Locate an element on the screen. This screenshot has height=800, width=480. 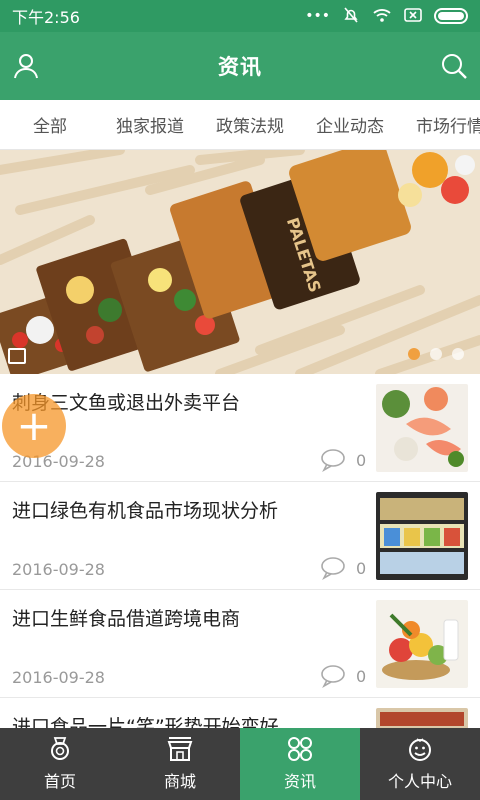
page-title: 资讯 is located at coordinates (240, 67).